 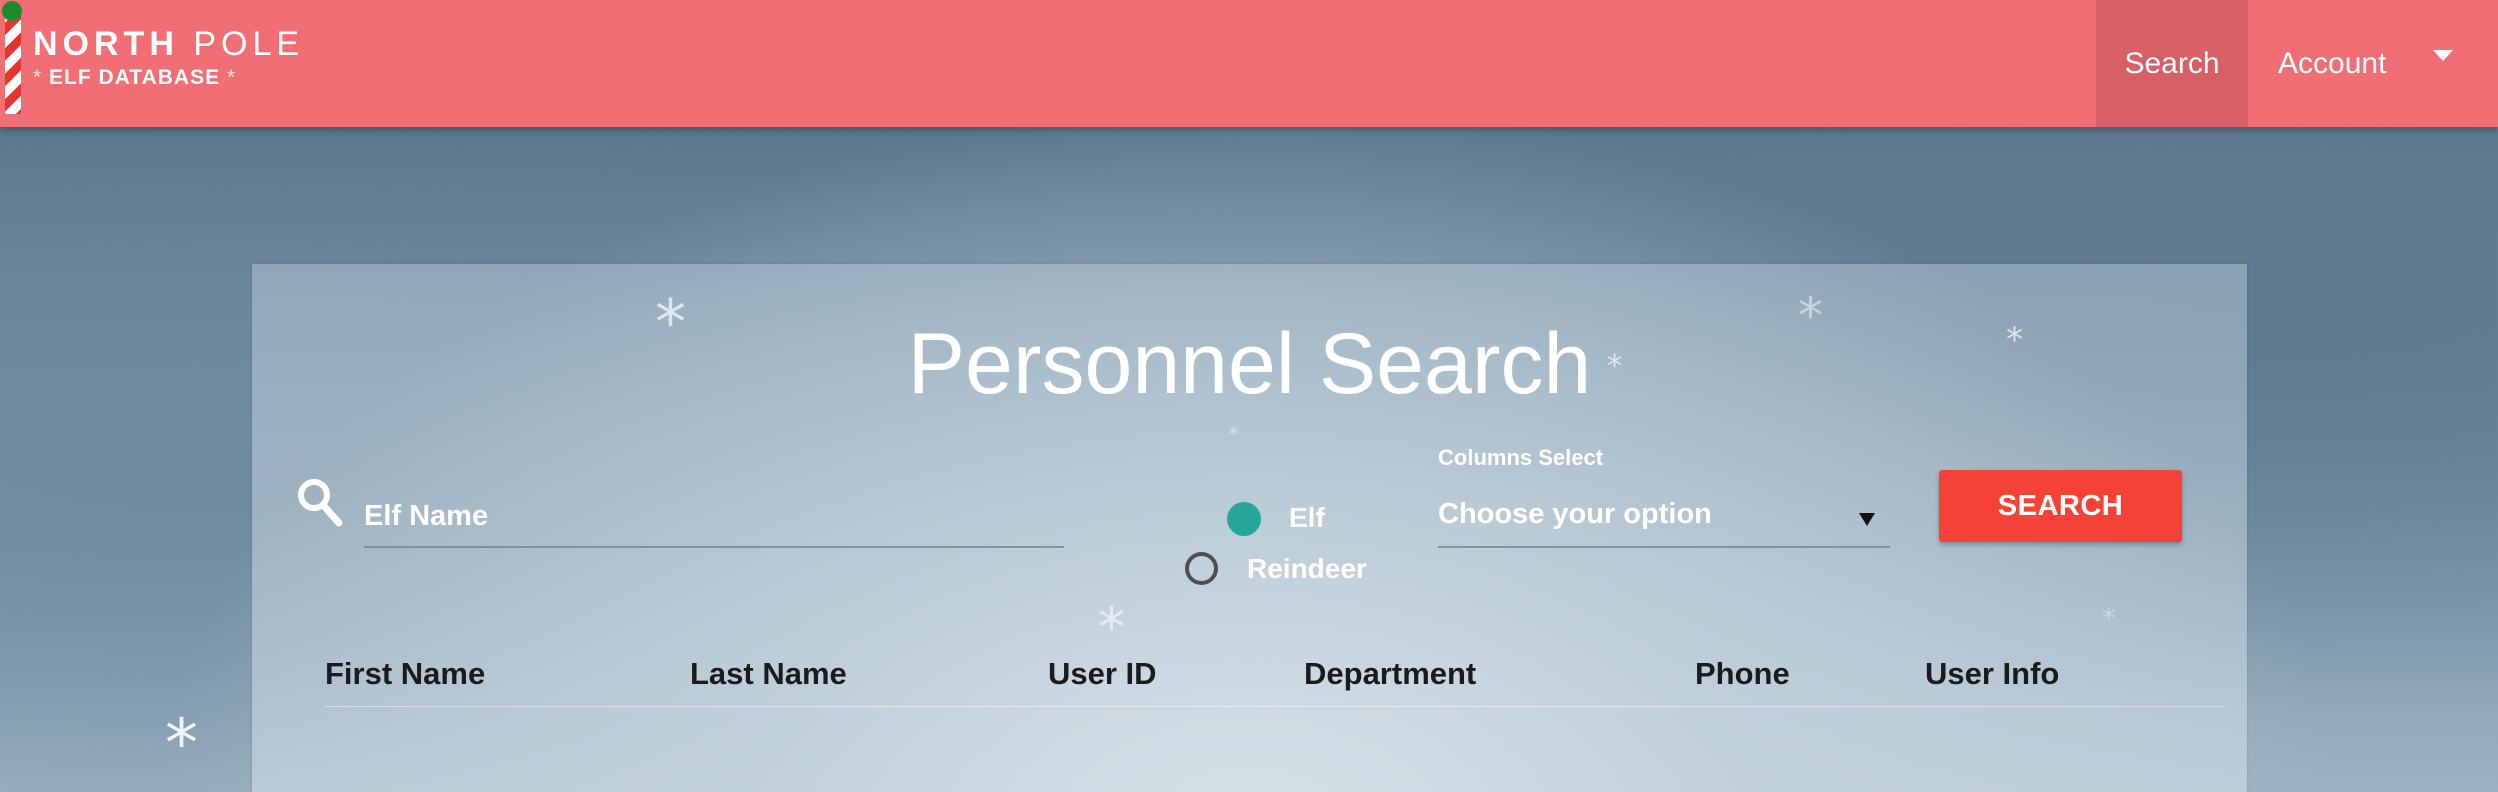 I want to click on logo-pole: POLE, so click(x=249, y=44).